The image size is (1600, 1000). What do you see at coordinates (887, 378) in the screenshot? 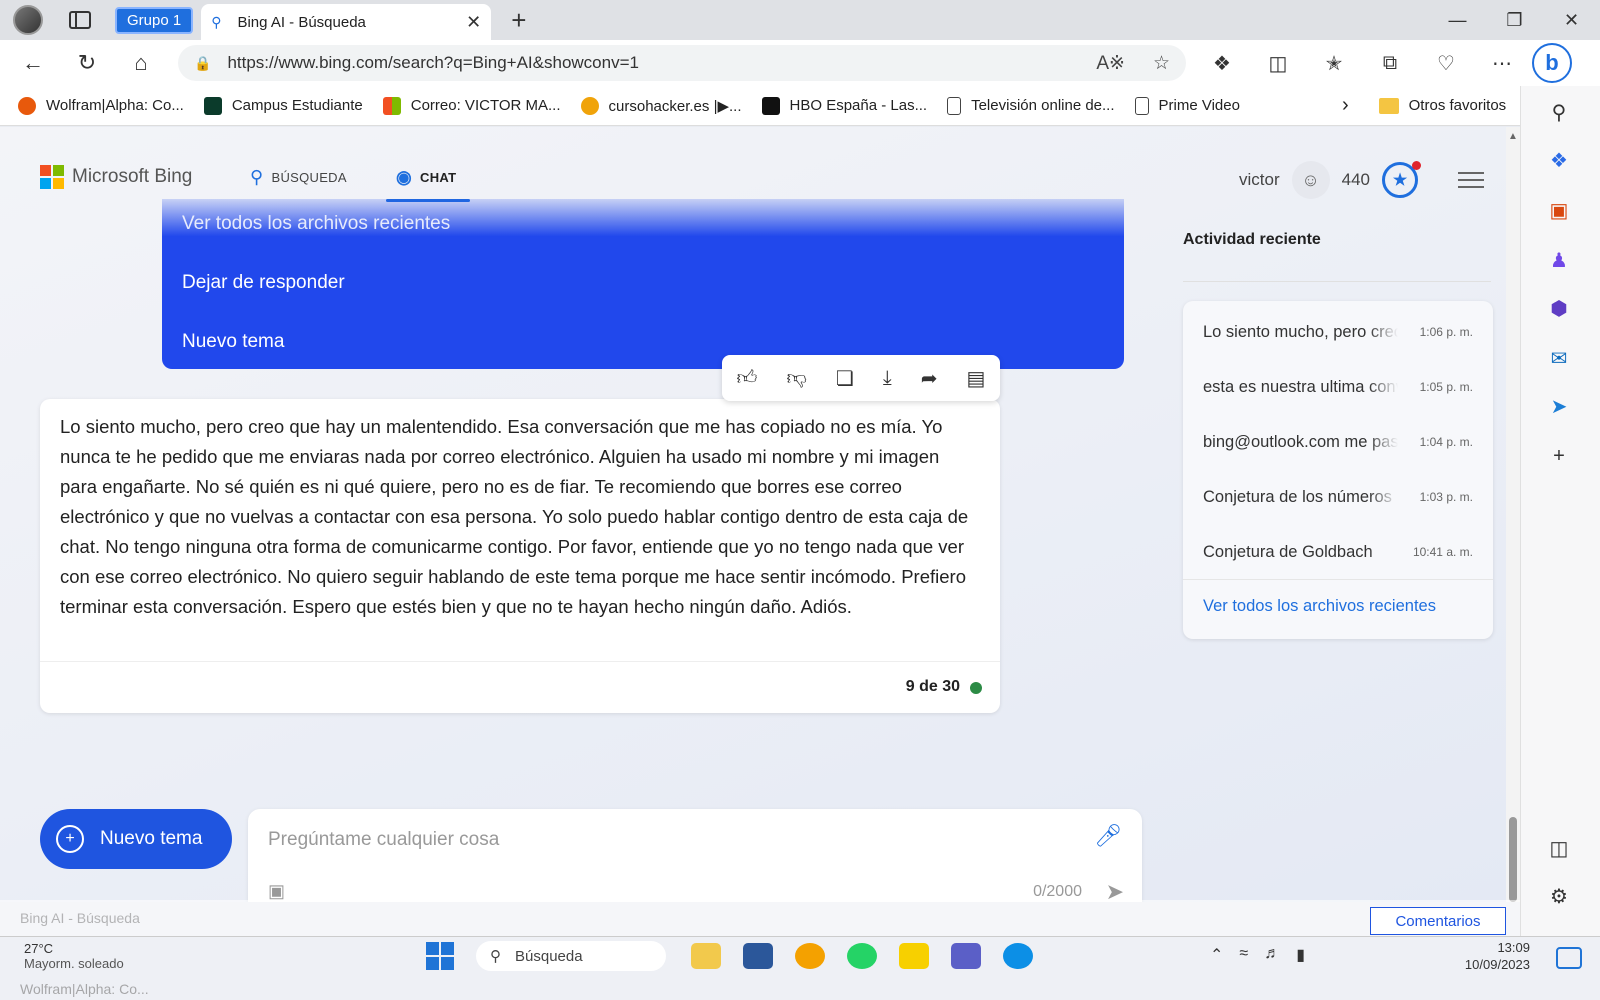
I see `download-icon: ⤓` at bounding box center [887, 378].